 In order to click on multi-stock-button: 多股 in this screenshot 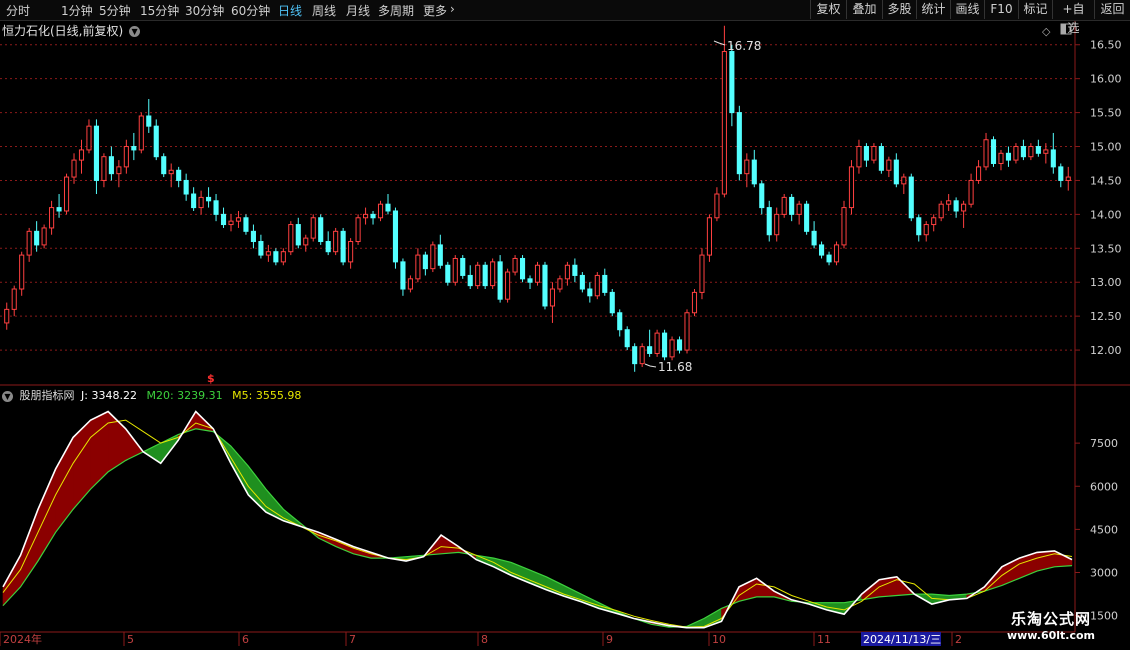, I will do `click(899, 9)`.